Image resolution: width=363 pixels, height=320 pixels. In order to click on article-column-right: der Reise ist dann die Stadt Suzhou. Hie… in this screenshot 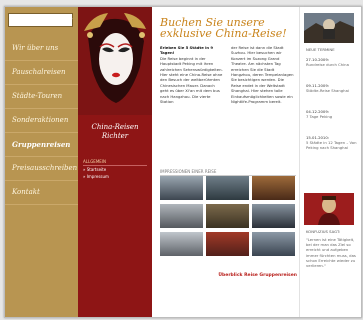, I will do `click(262, 74)`.